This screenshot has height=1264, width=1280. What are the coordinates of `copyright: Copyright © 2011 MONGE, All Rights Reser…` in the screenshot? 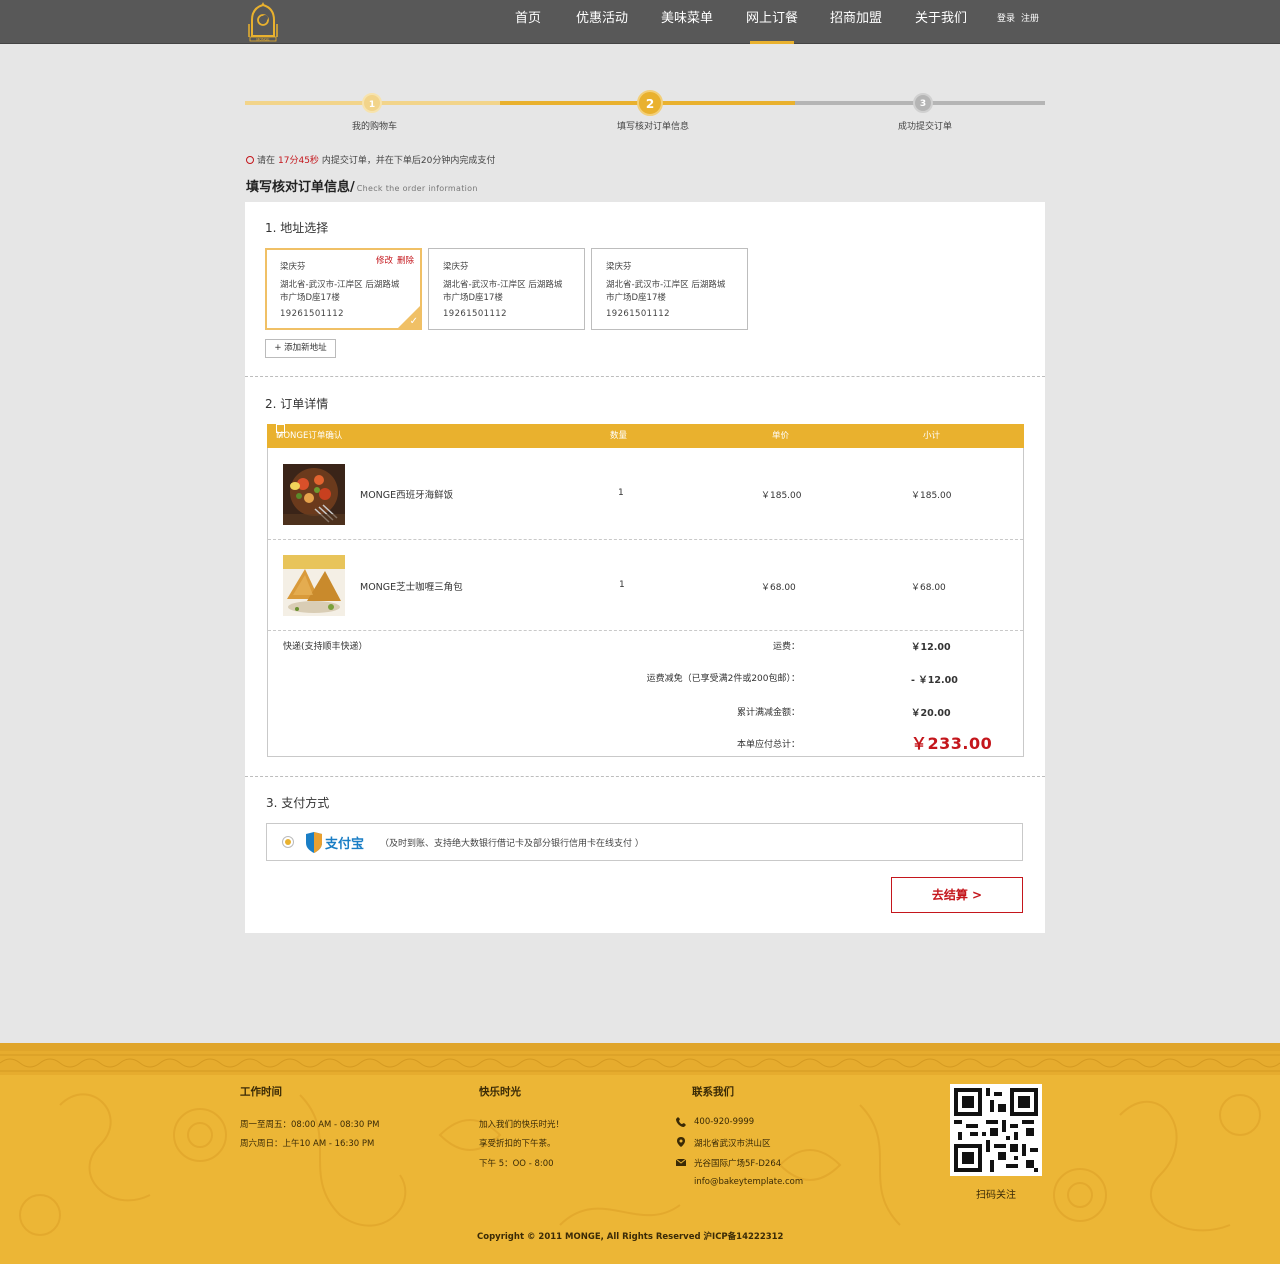 It's located at (630, 1237).